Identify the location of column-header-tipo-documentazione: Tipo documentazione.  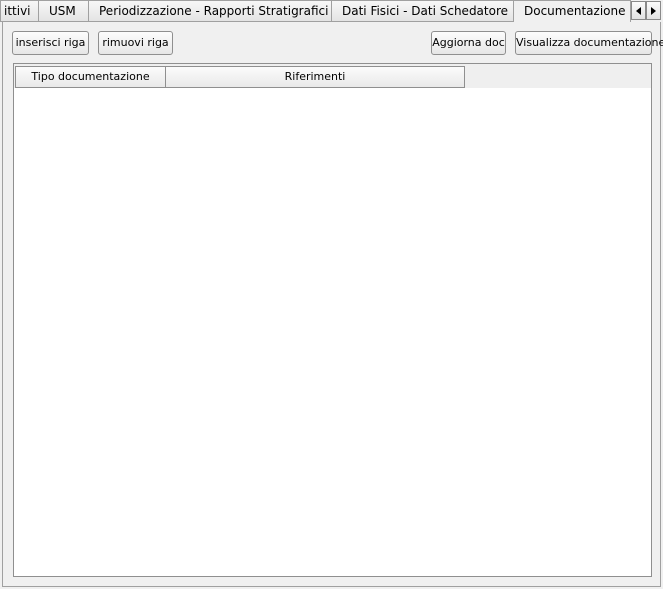
(90, 77).